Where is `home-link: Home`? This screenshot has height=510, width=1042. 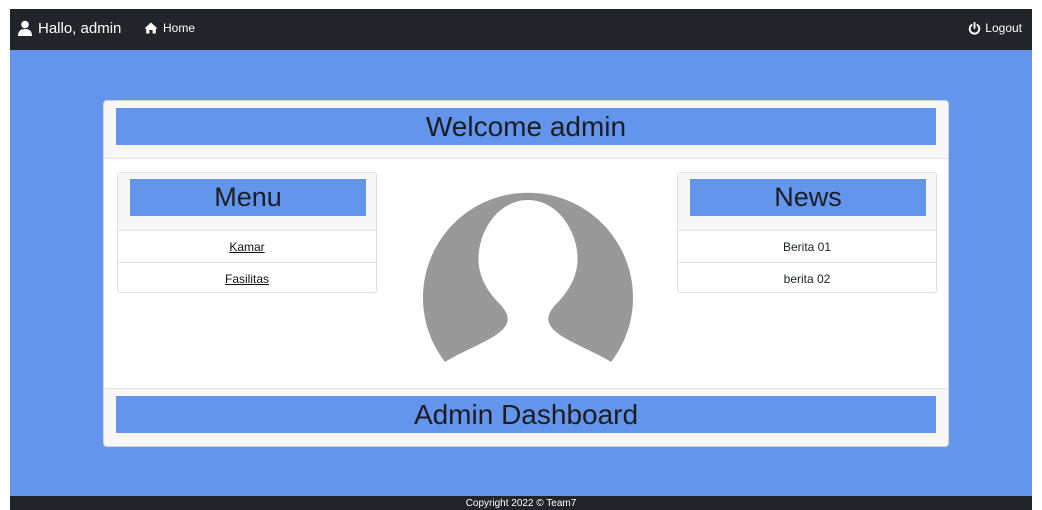 home-link: Home is located at coordinates (169, 28).